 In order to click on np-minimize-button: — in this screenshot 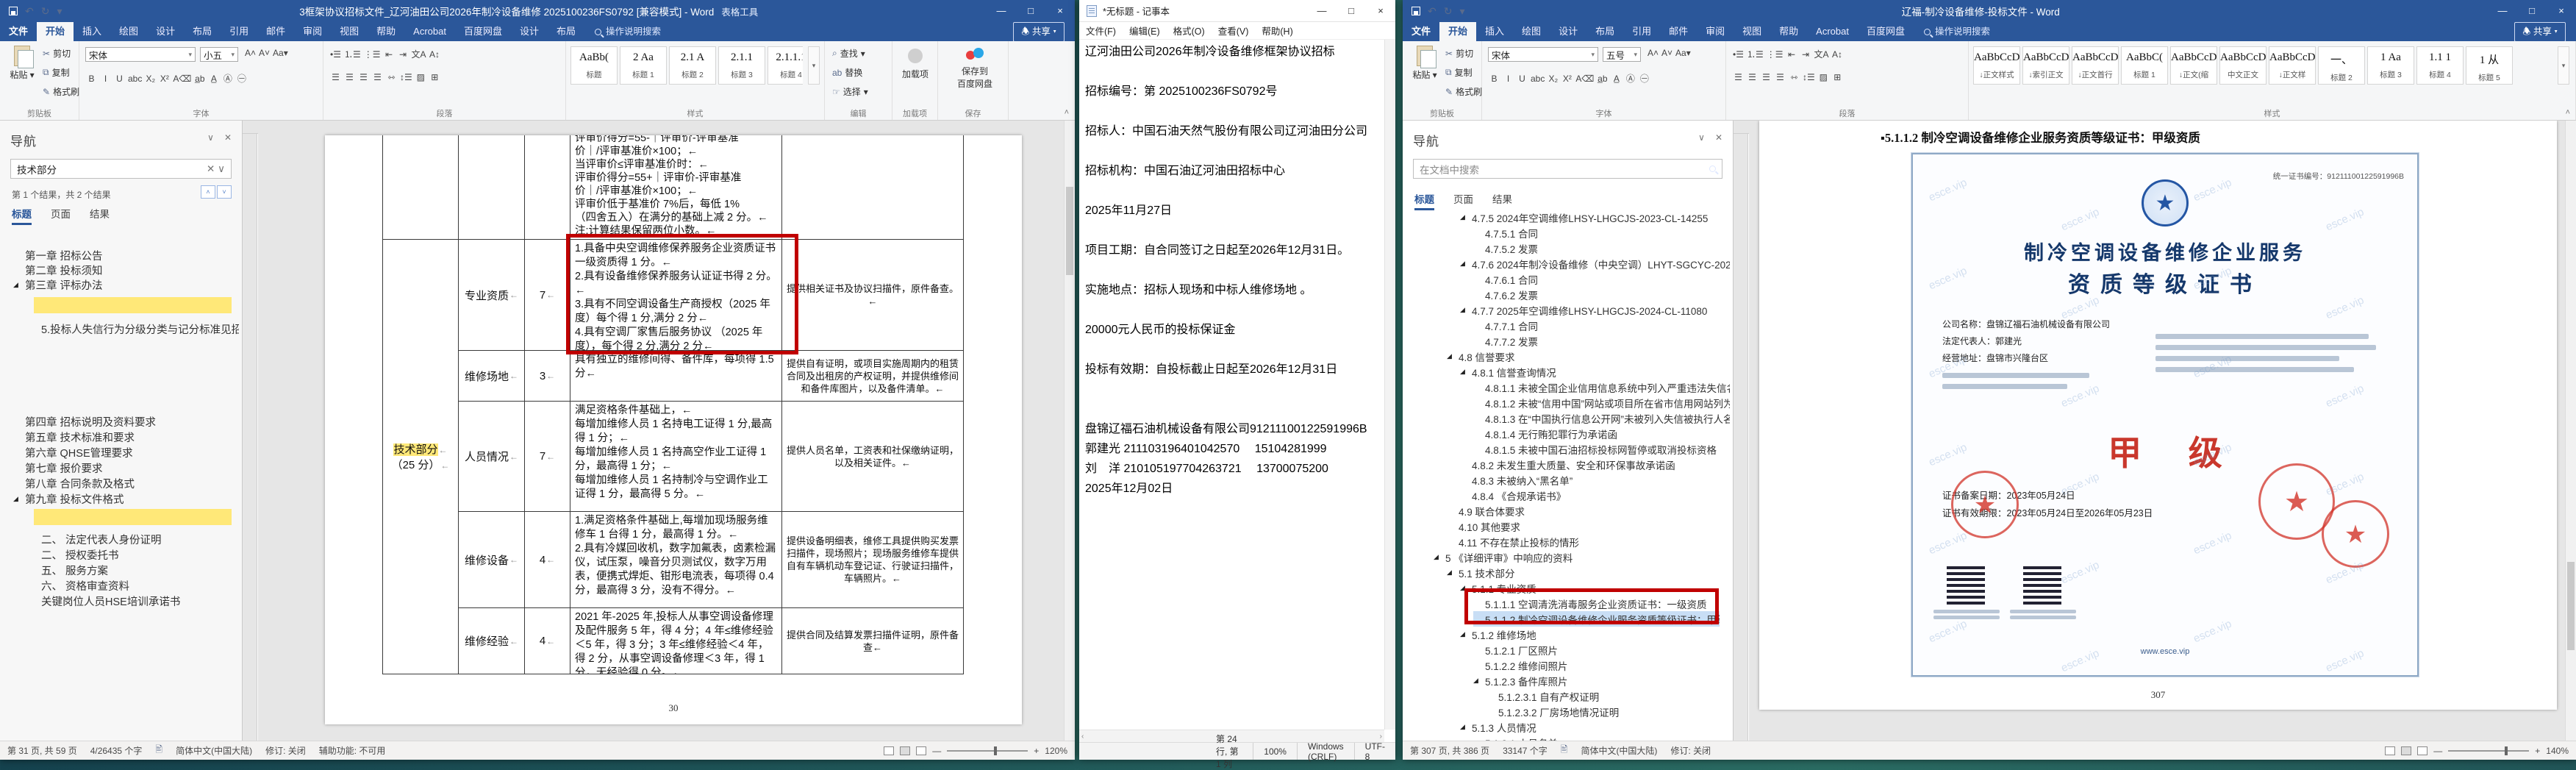, I will do `click(1322, 11)`.